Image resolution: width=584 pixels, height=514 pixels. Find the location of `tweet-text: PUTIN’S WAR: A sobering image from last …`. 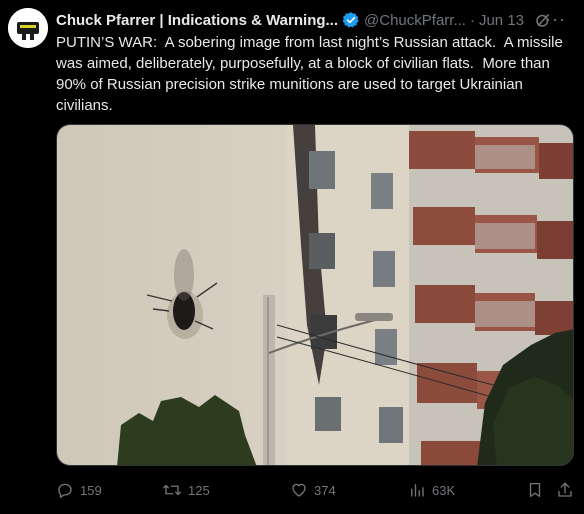

tweet-text: PUTIN’S WAR: A sobering image from last … is located at coordinates (312, 74).